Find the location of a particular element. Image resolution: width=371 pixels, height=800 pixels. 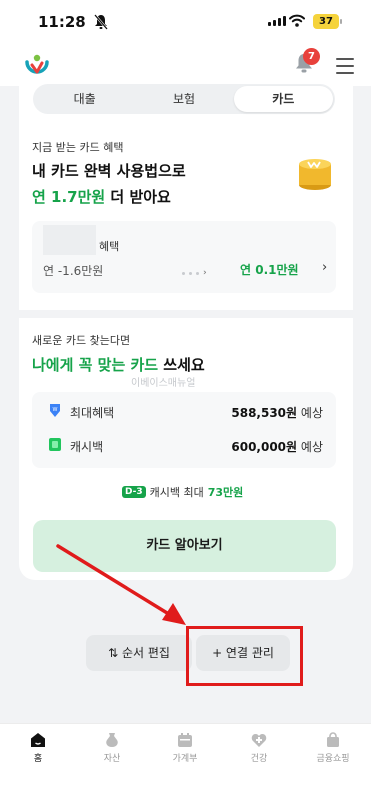

max-benefit-value: 588,530원 예상 is located at coordinates (277, 412).